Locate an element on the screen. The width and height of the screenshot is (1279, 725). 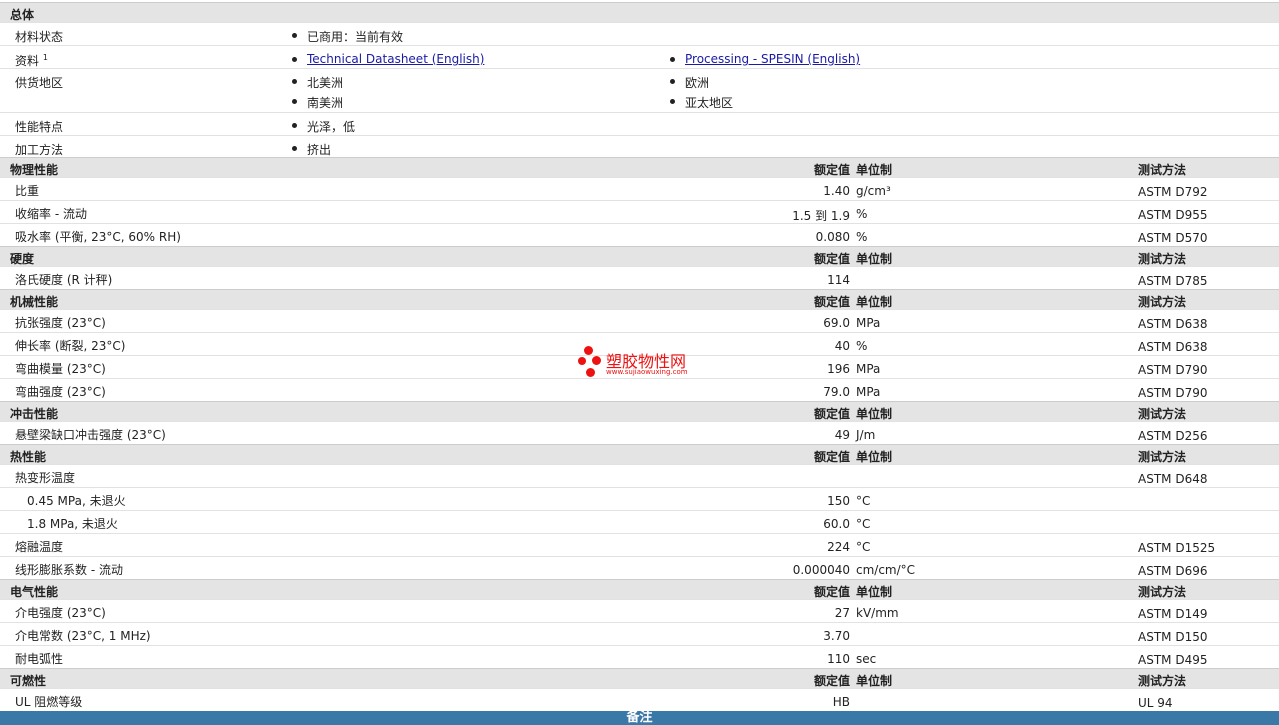
property-label: 悬壁梁缺口冲击强度 (23°C) is located at coordinates (90, 435).